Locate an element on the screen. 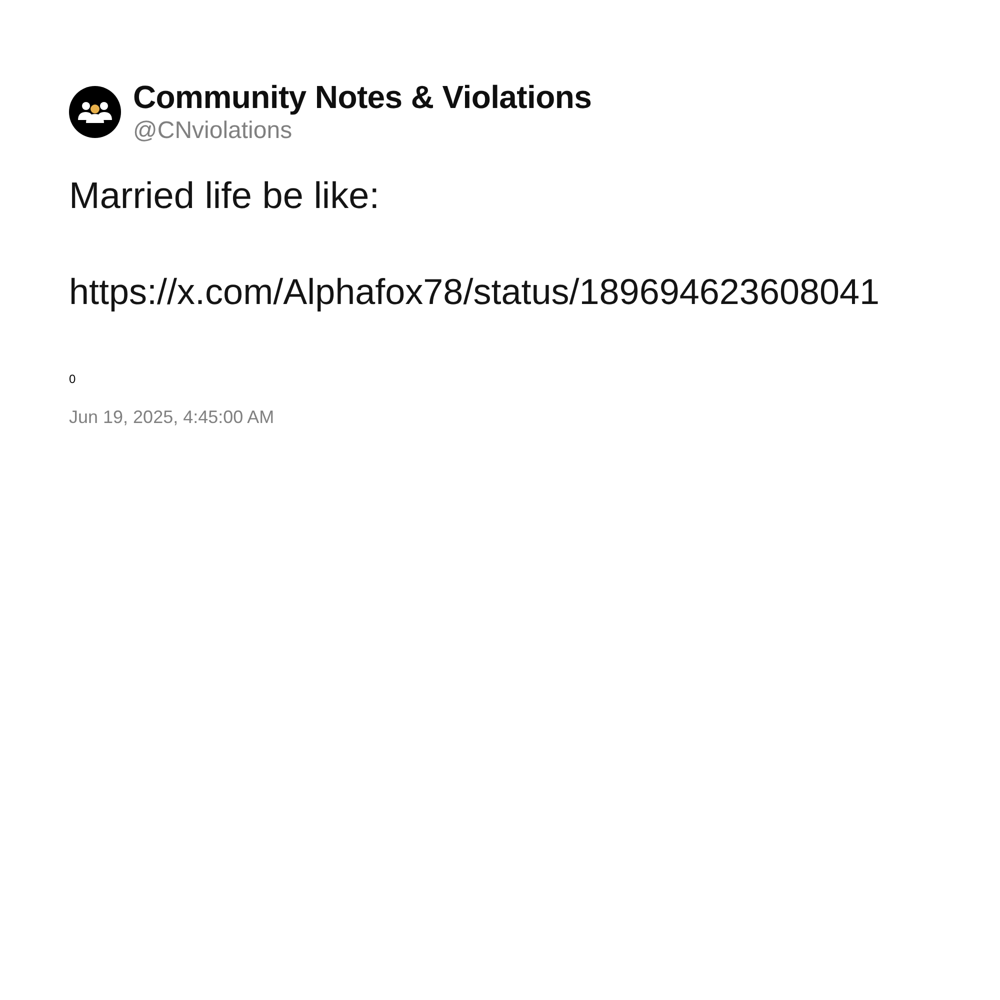 This screenshot has height=1000, width=1000. post-text: Married life be like: is located at coordinates (225, 196).